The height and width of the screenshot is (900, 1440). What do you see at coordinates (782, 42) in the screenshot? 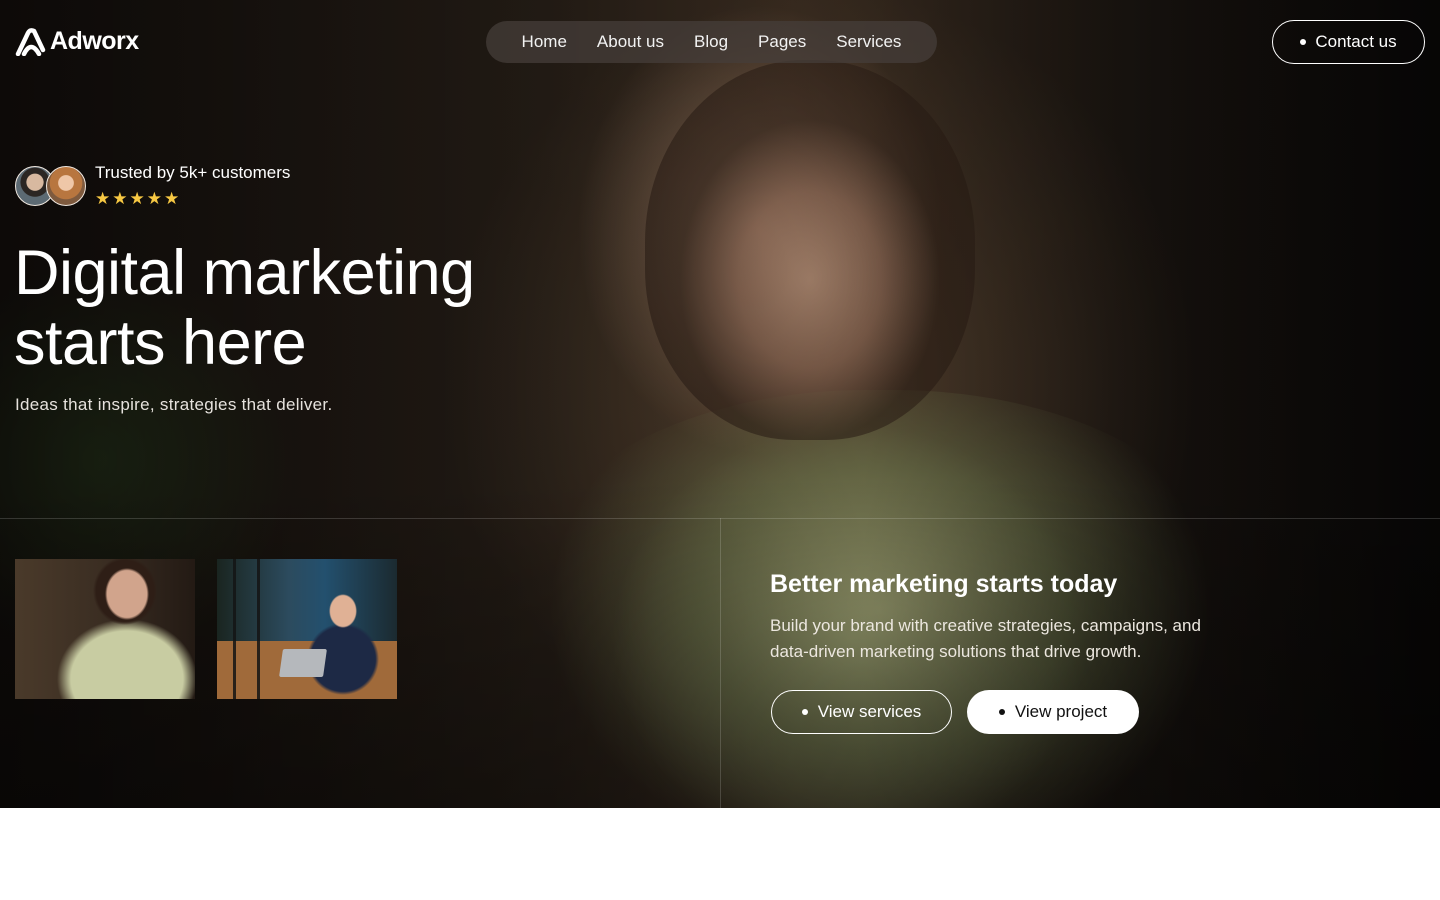
I see `nav-item-pages: Pages` at bounding box center [782, 42].